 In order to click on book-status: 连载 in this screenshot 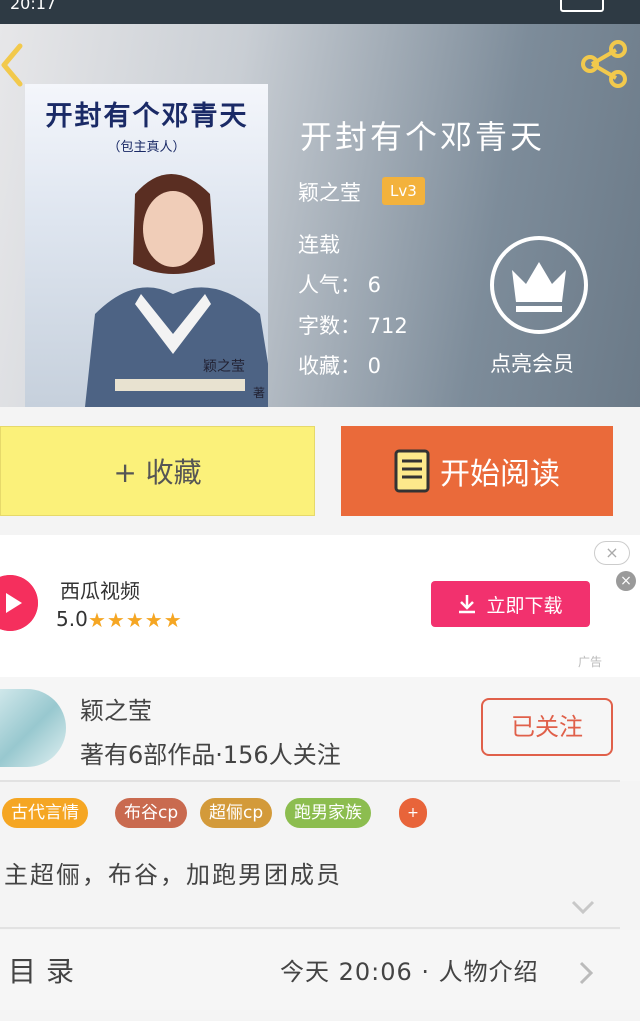, I will do `click(319, 245)`.